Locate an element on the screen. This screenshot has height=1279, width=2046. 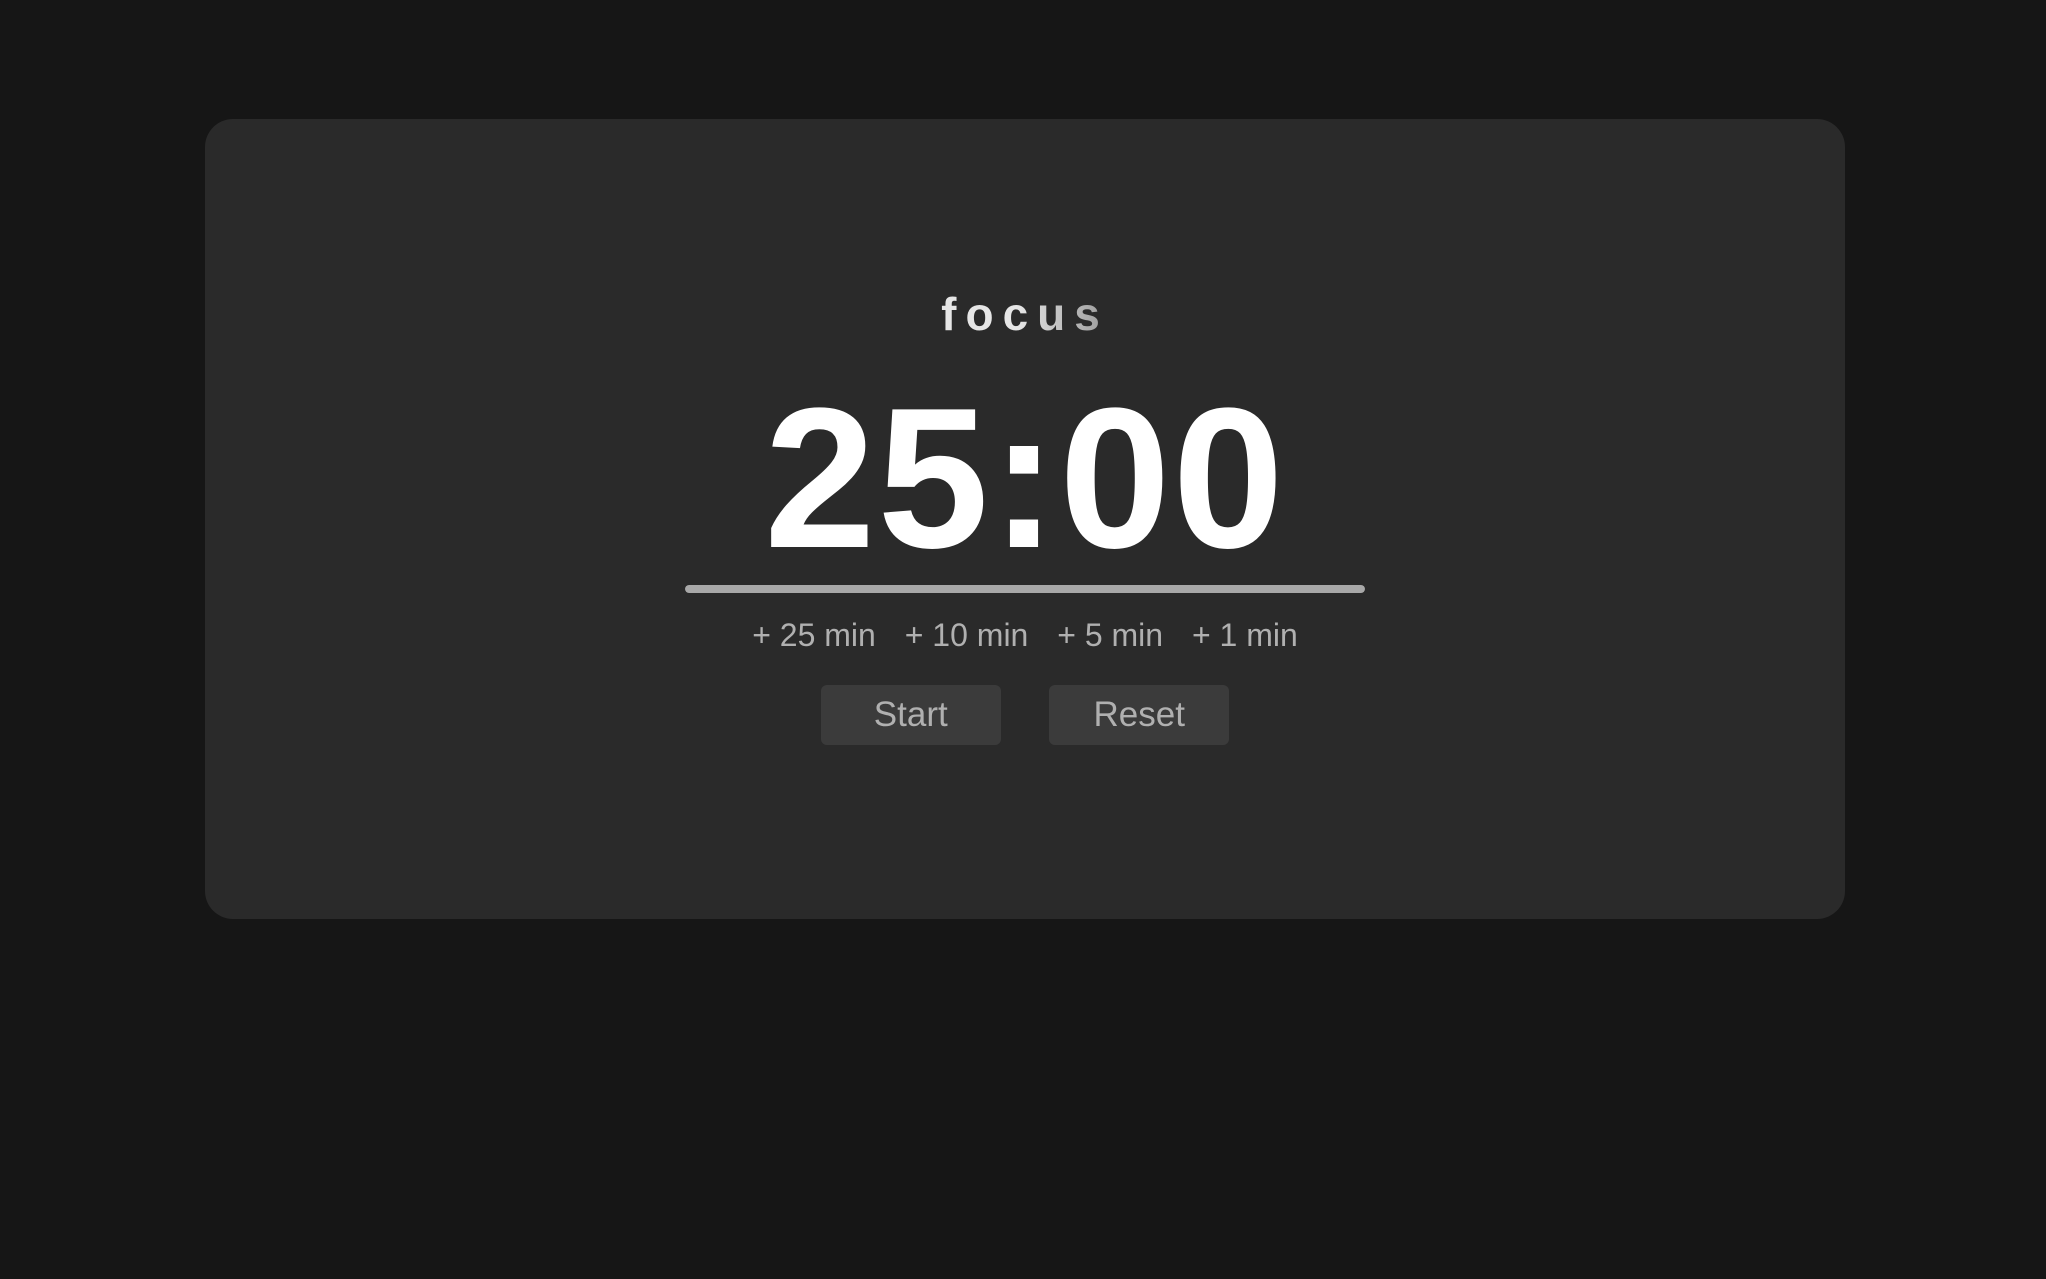
progress-bar is located at coordinates (1025, 589).